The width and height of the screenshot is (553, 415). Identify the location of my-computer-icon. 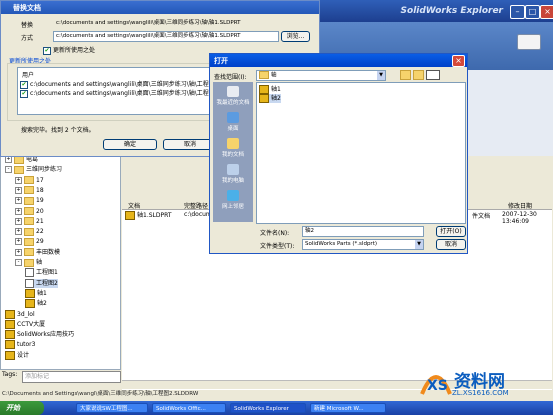
(233, 169).